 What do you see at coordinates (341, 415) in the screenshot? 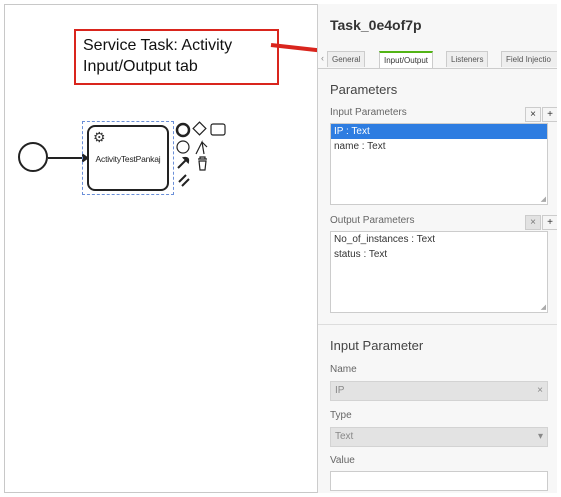
I see `type-label: Type` at bounding box center [341, 415].